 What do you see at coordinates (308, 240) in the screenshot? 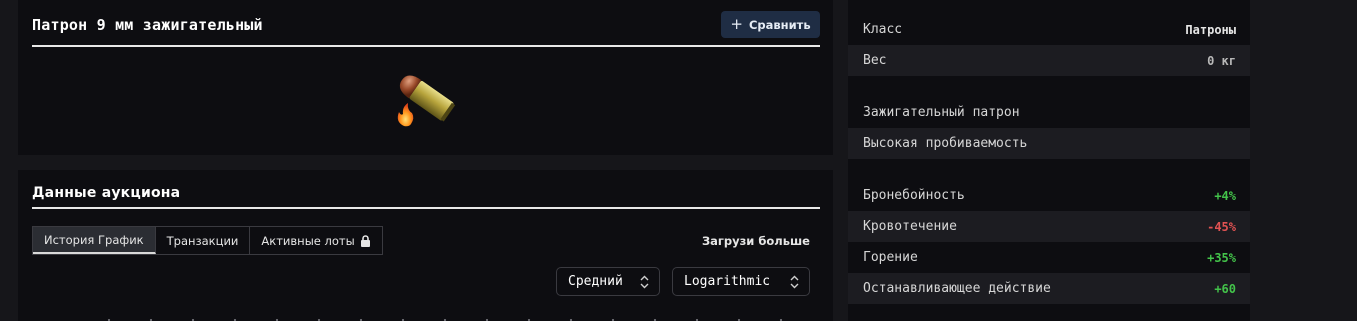
I see `tab-active-lots-label: Активные лоты` at bounding box center [308, 240].